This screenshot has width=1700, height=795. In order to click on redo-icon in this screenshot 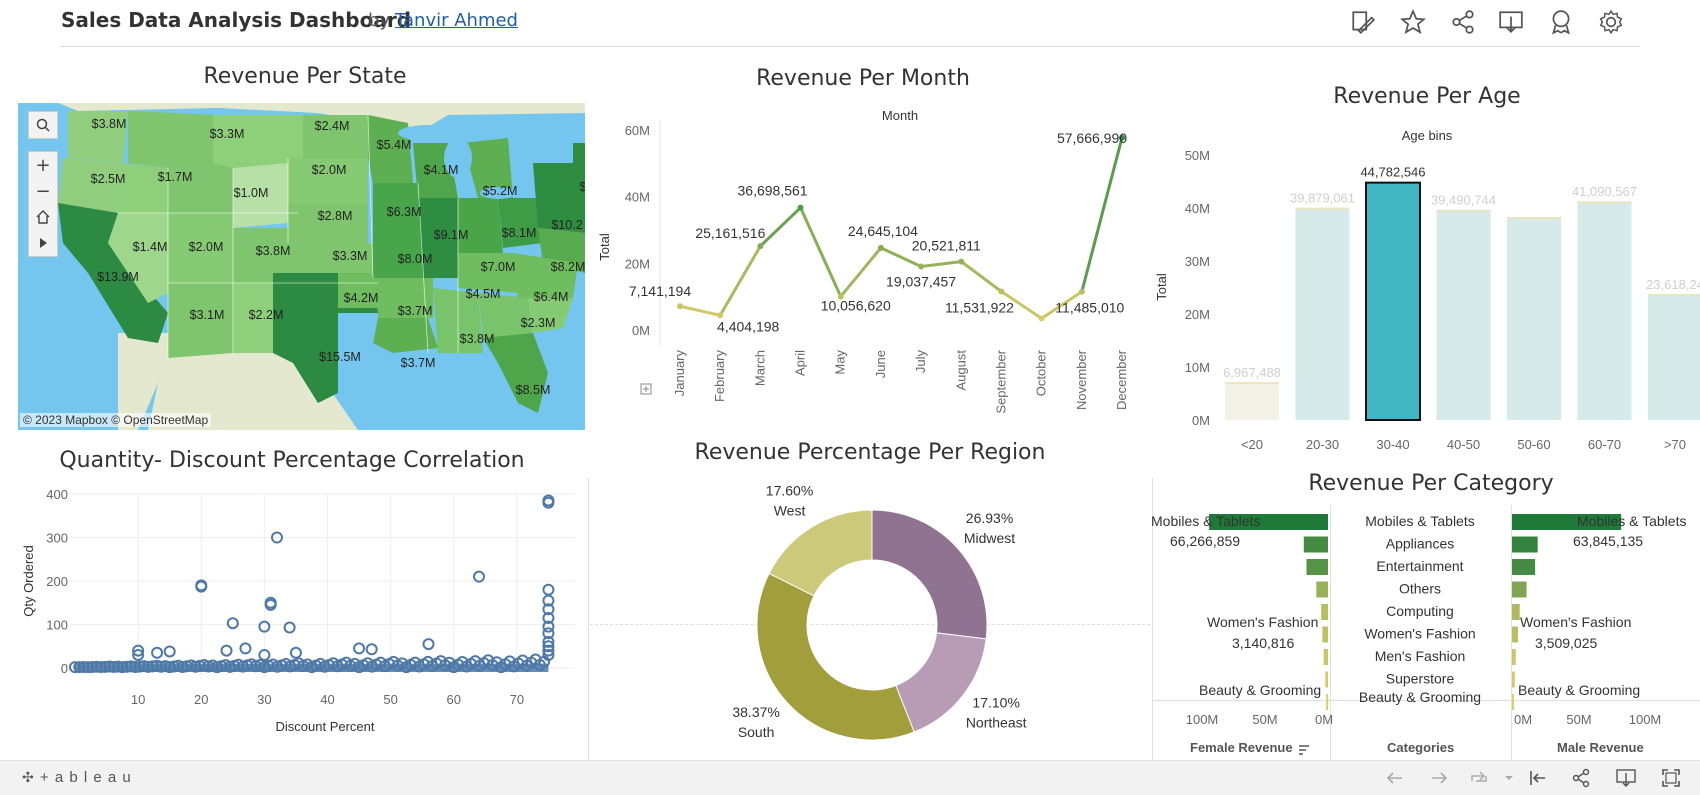, I will do `click(1440, 778)`.